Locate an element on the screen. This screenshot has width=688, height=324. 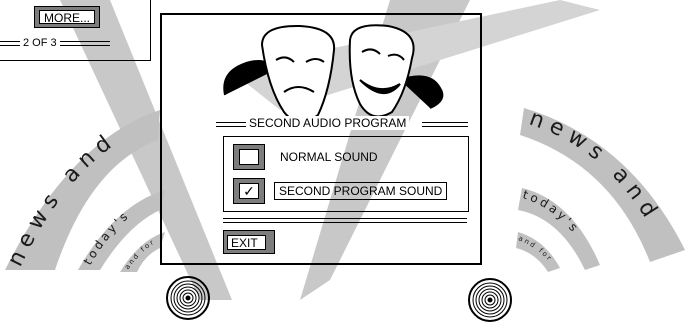
check-icon: ✓ is located at coordinates (249, 191).